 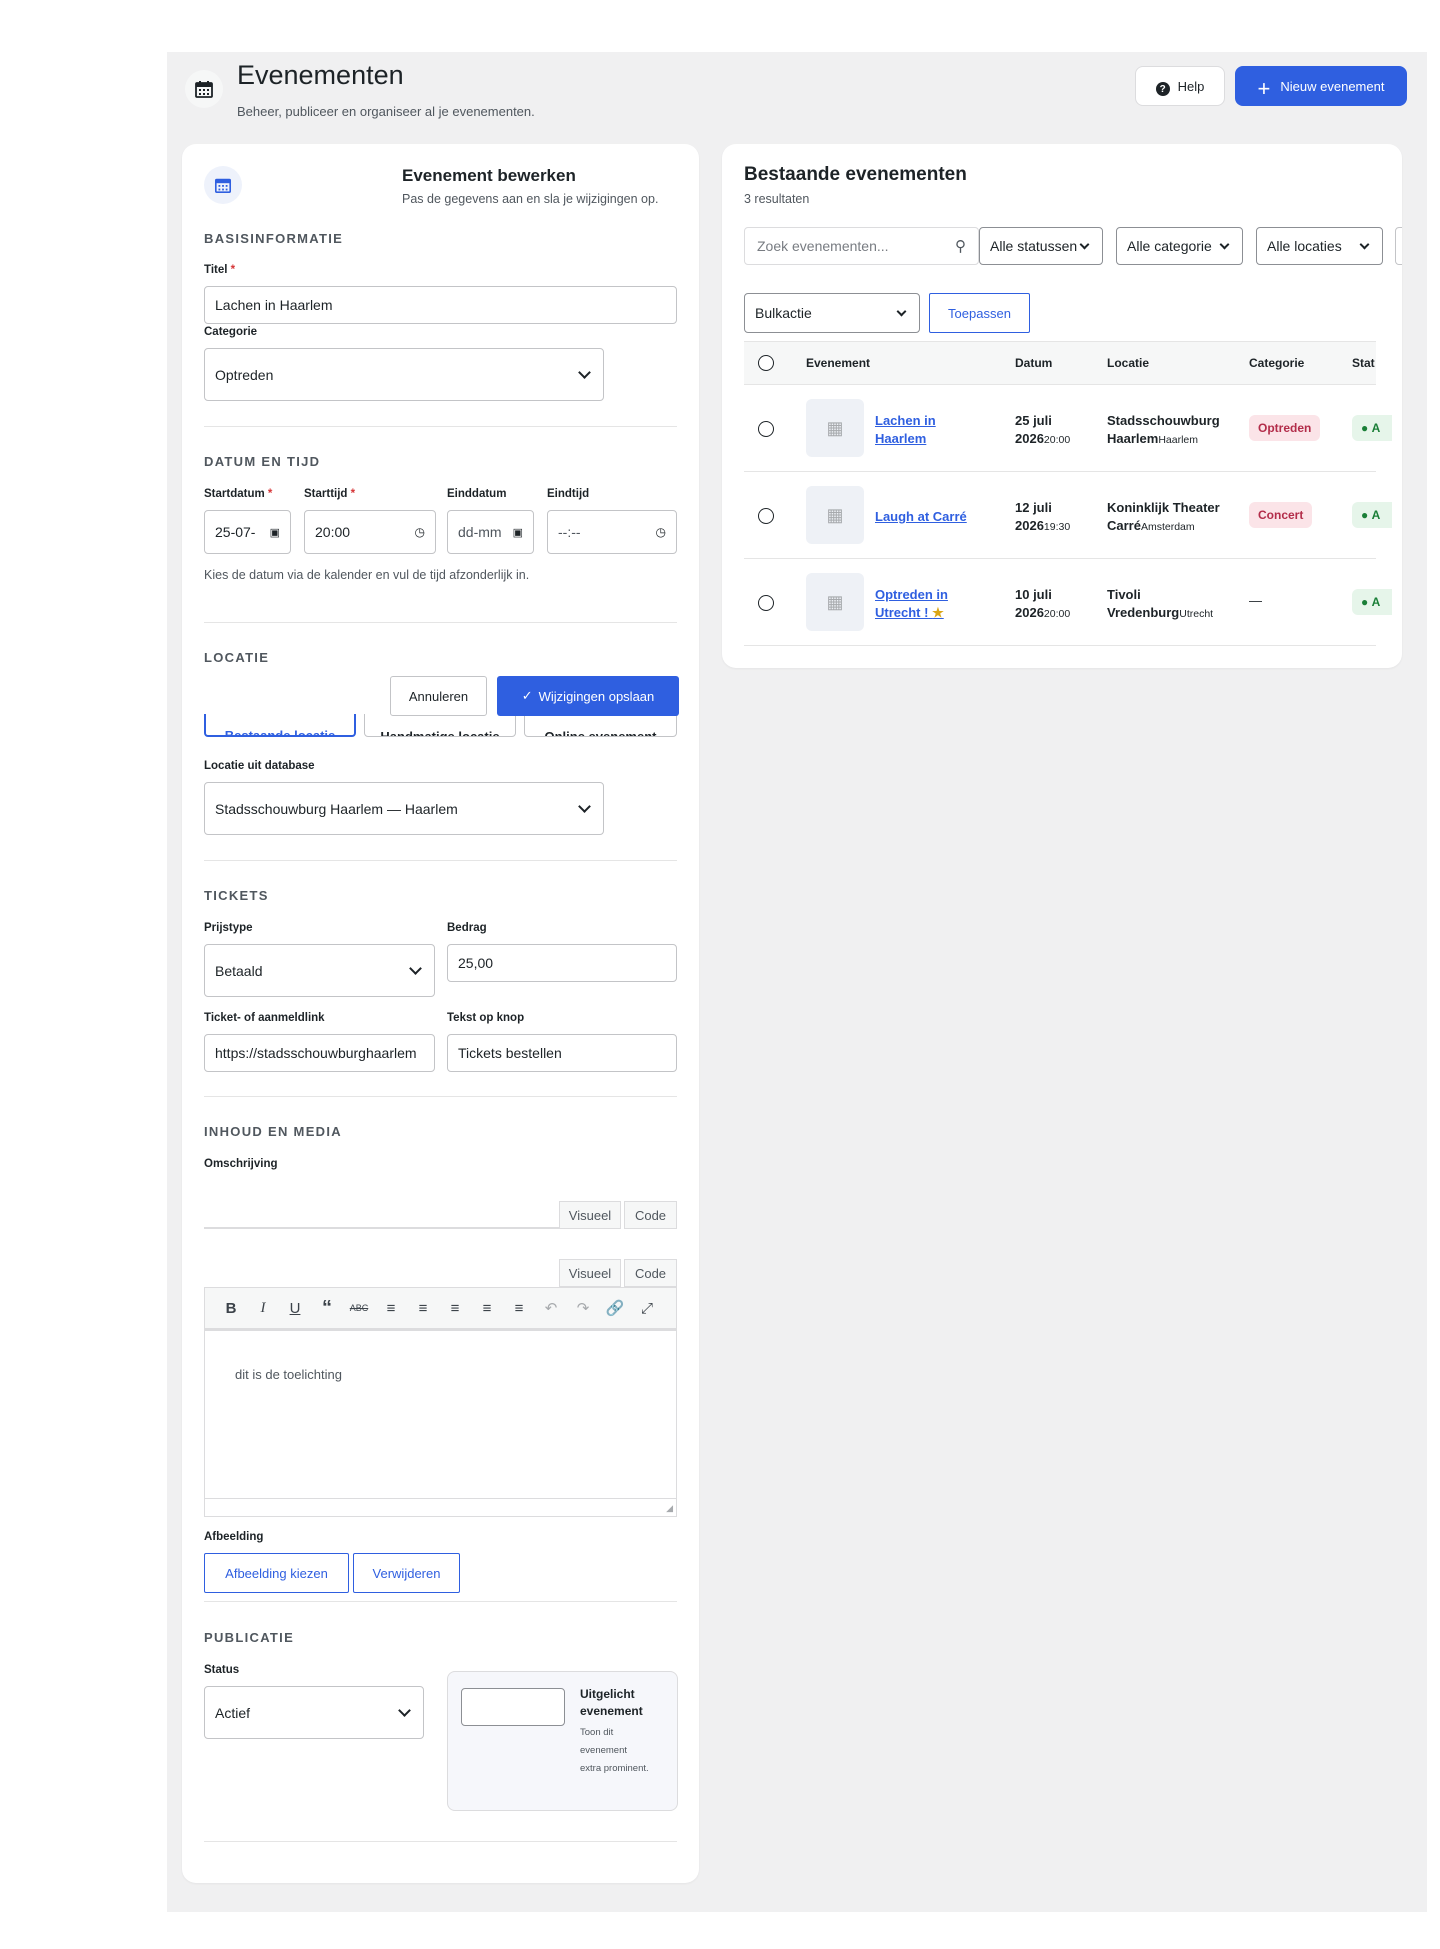 I want to click on section-datetime: DATUM EN TIJD, so click(x=262, y=461).